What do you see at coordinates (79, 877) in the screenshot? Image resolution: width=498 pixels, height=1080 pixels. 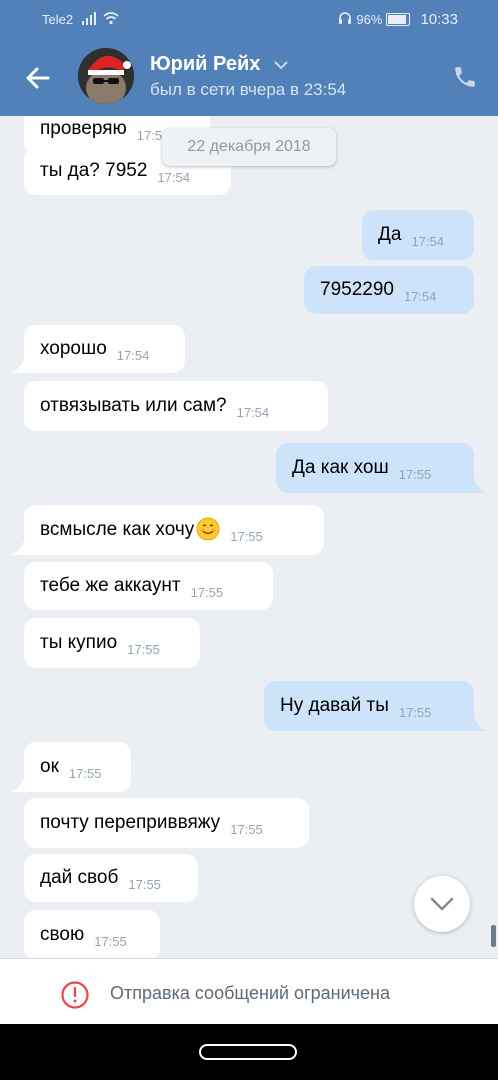 I see `message-text: дай своб` at bounding box center [79, 877].